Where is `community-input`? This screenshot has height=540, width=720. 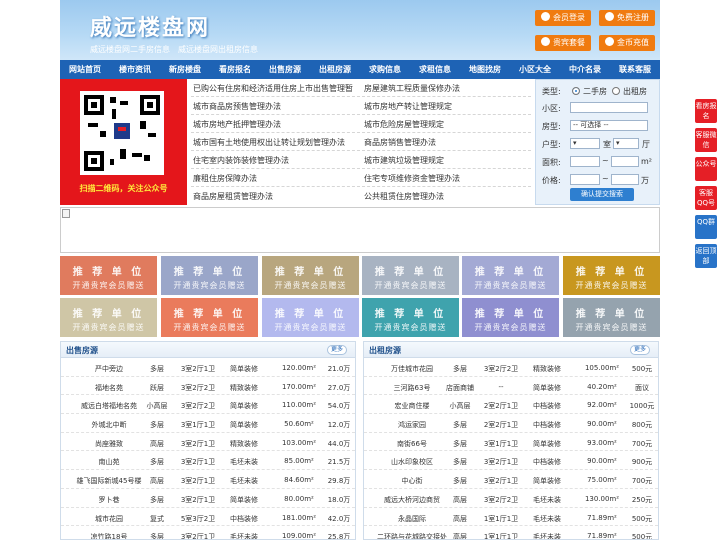
community-input is located at coordinates (609, 107).